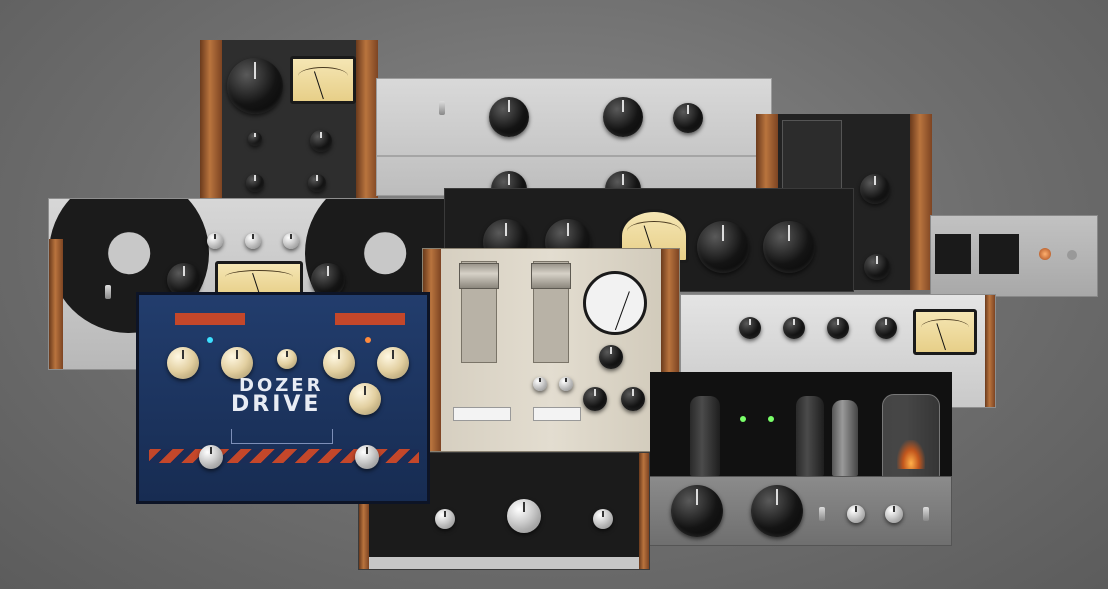 This screenshot has height=589, width=1108. I want to click on preamp-knob-c, so click(723, 247).